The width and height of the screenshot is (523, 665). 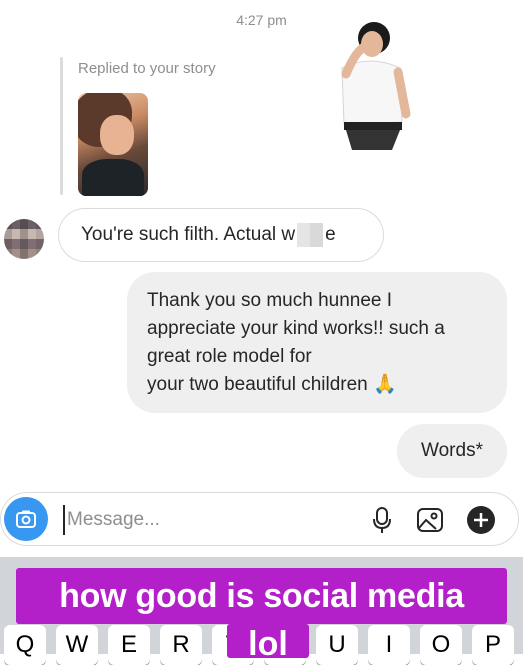 I want to click on outgoing-message-line-last: your two beautiful children 🙏, so click(x=317, y=385).